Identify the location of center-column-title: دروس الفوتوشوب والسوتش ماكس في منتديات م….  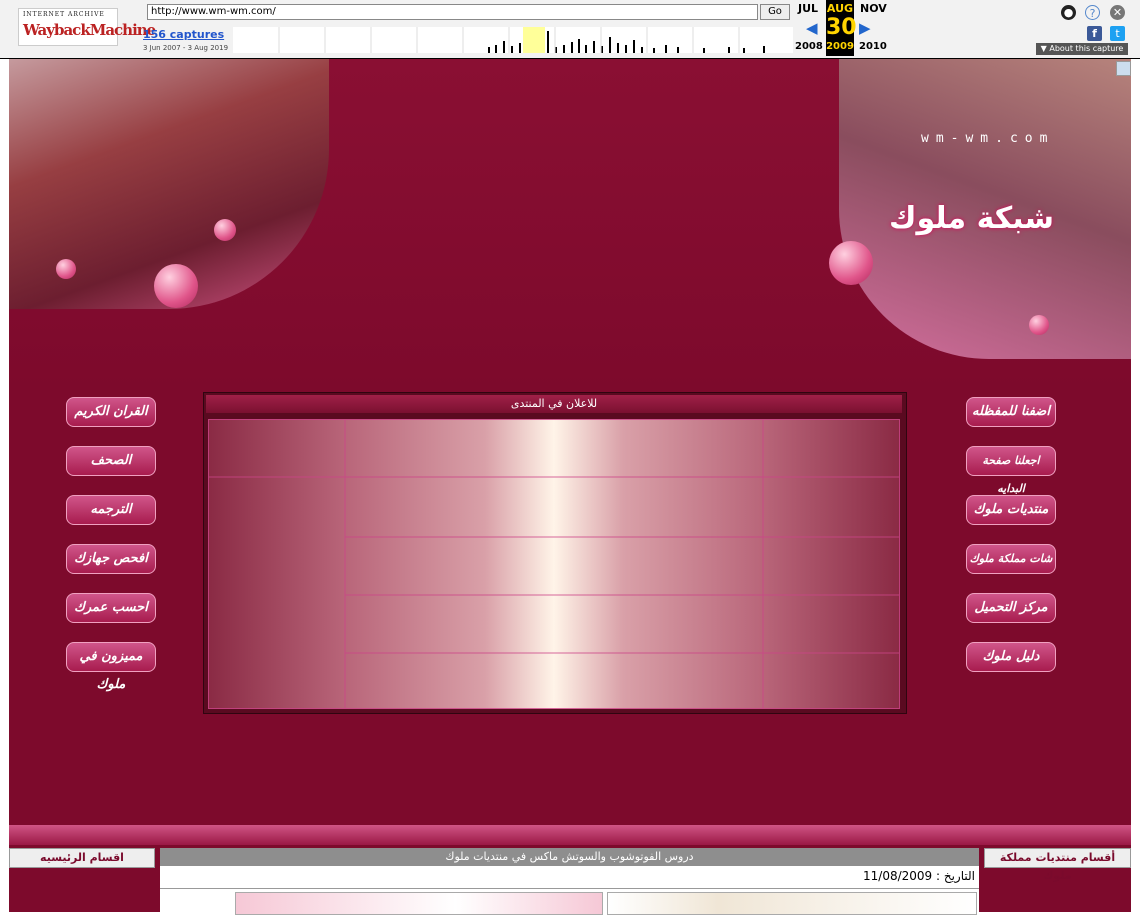
(569, 857).